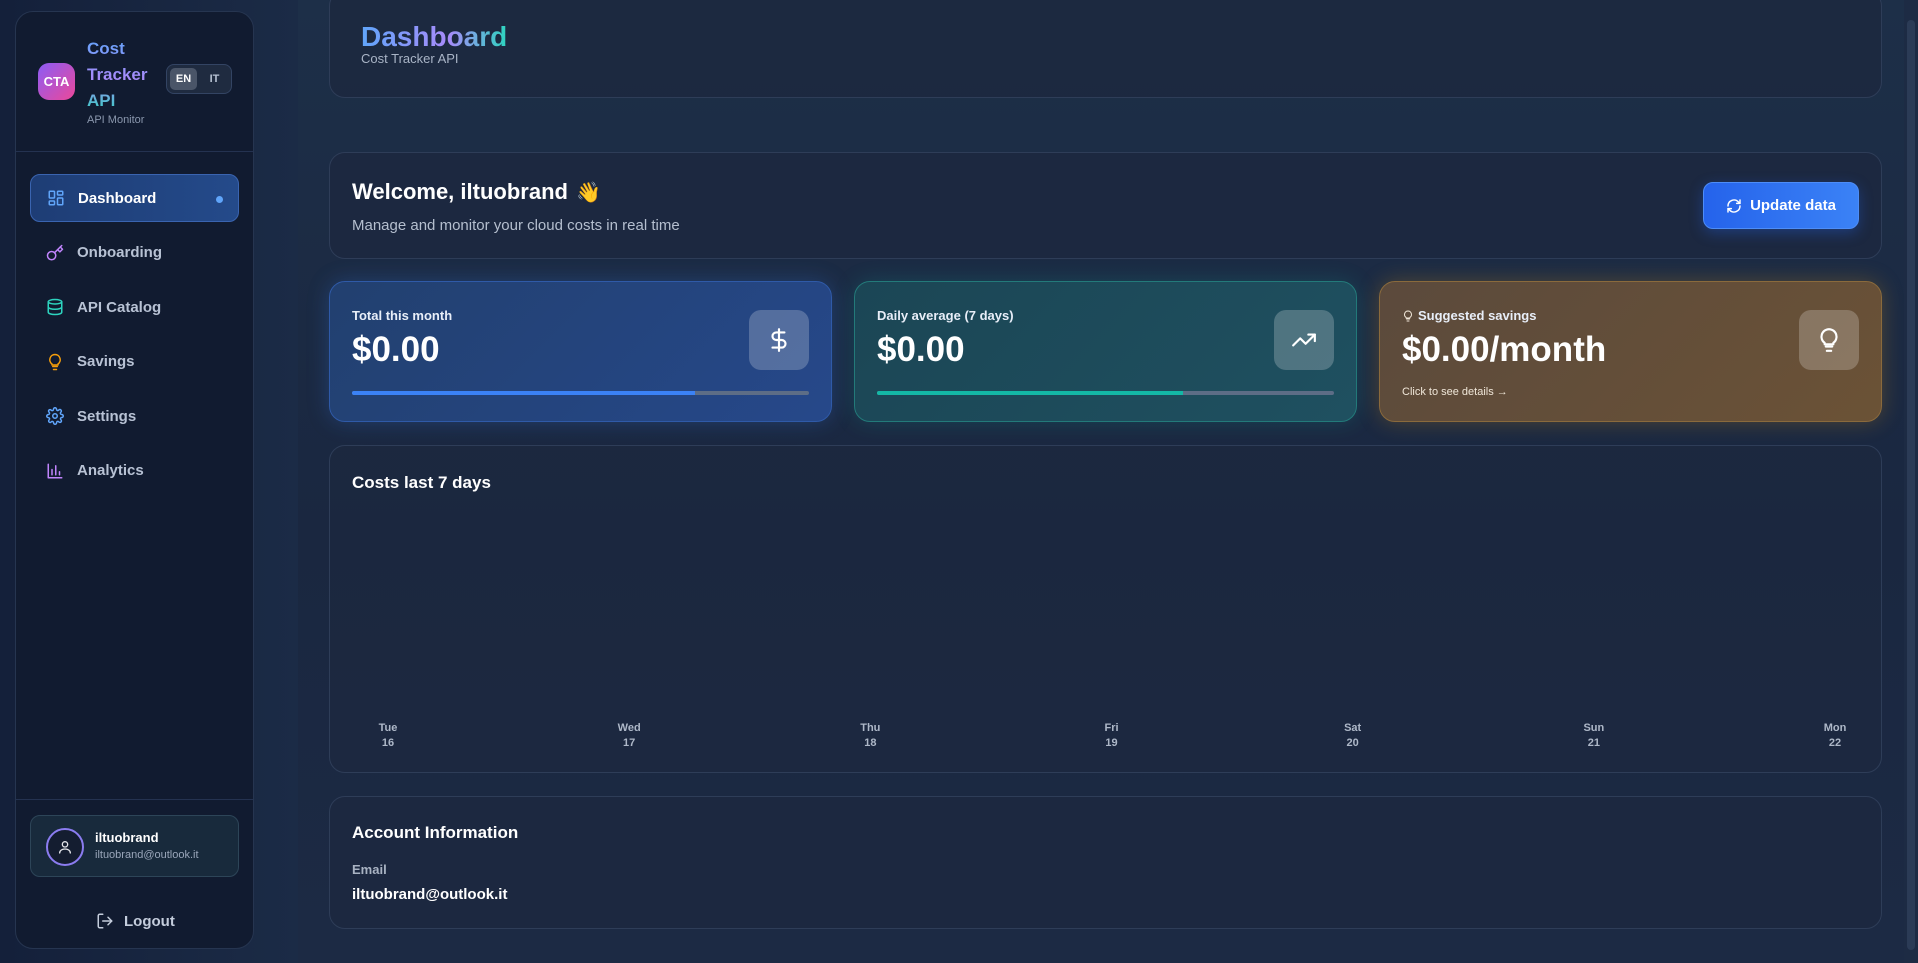  I want to click on x-tick-day: Thu, so click(870, 728).